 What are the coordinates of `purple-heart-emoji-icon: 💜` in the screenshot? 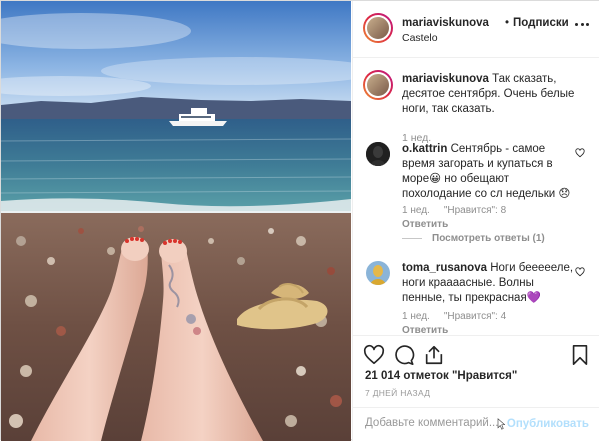 It's located at (533, 298).